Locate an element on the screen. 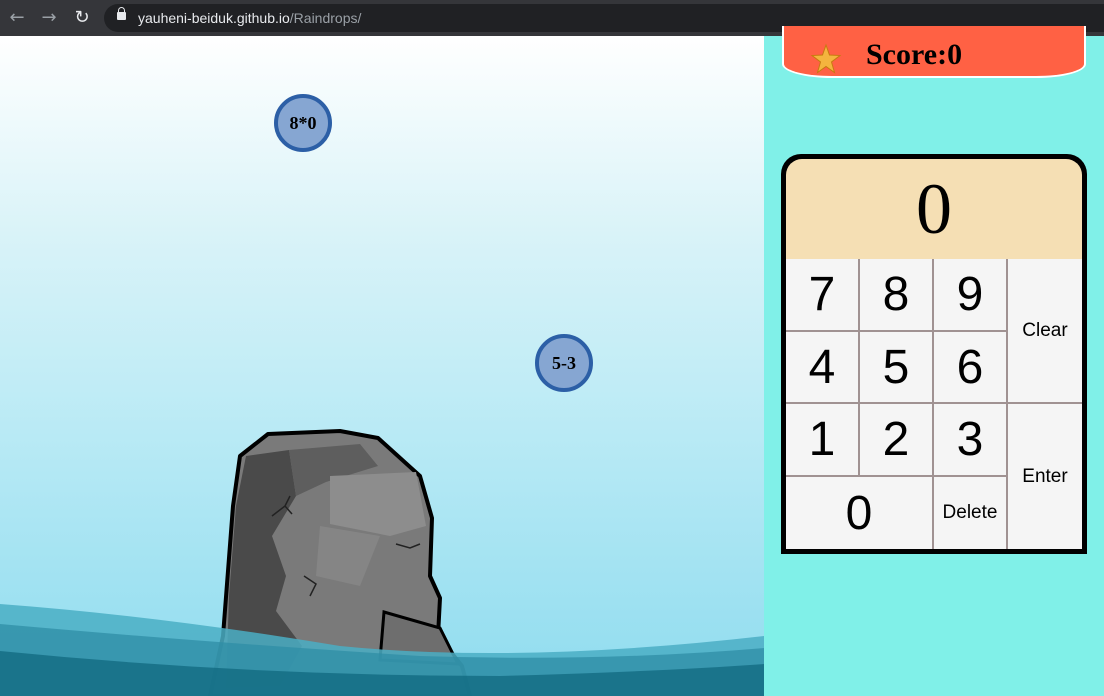 The height and width of the screenshot is (696, 1104). score-banner: Score:0 is located at coordinates (934, 52).